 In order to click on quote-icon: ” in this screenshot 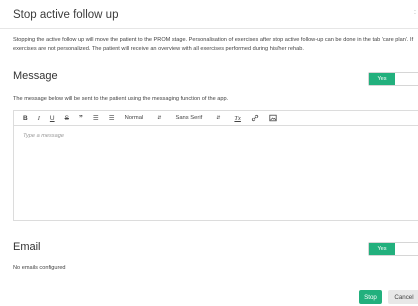, I will do `click(81, 118)`.